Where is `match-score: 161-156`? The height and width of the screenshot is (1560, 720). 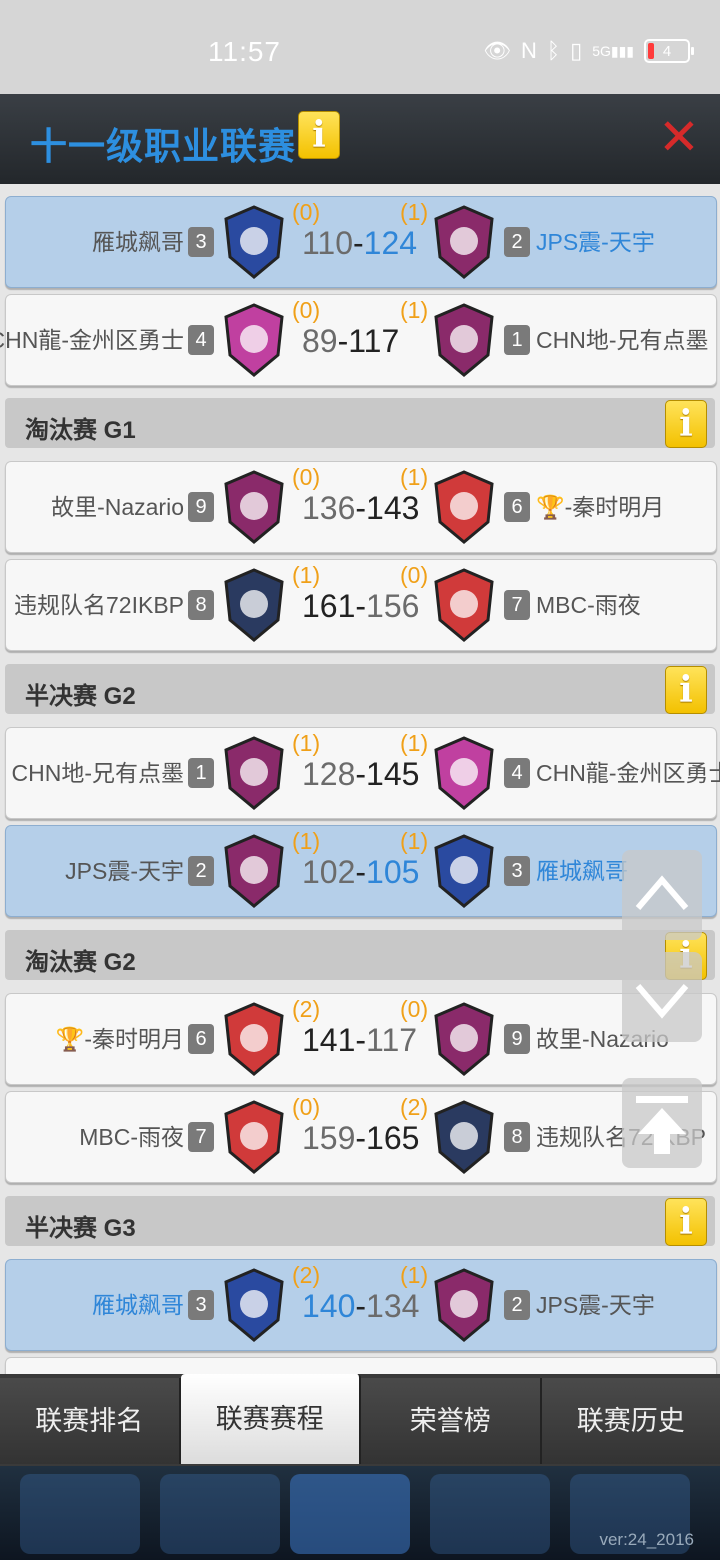 match-score: 161-156 is located at coordinates (360, 606).